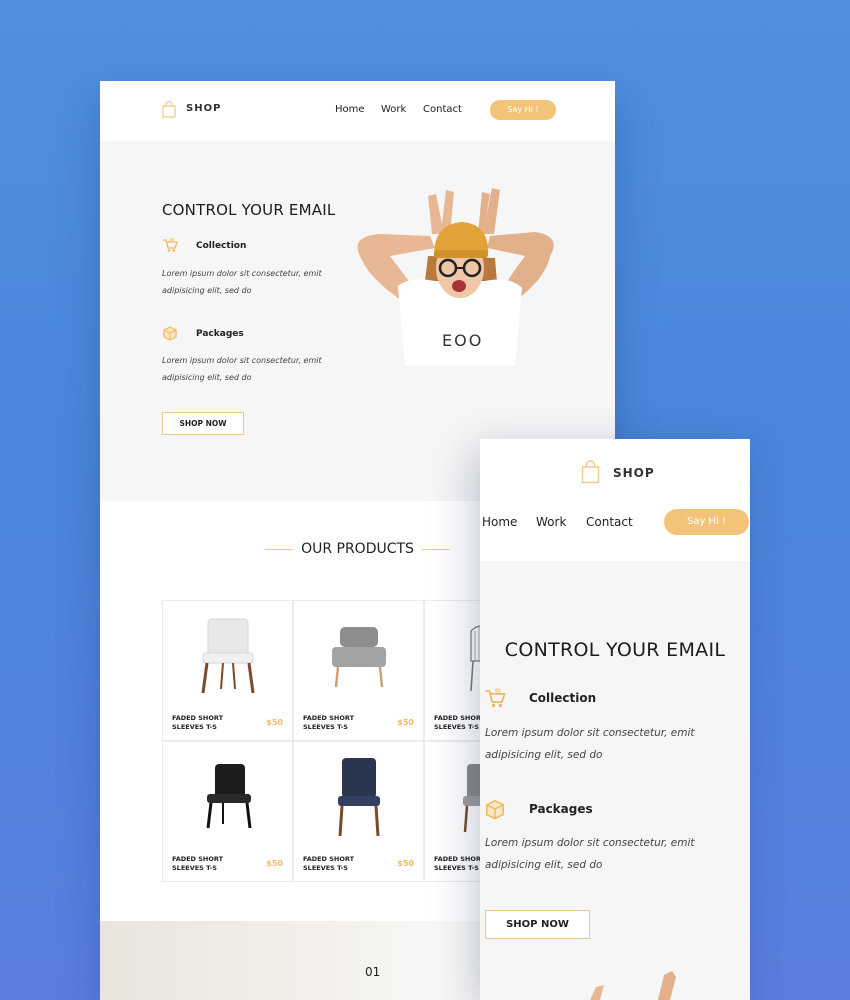  I want to click on desktop-header: SHOP Home Work Contact Say Hi !, so click(357, 111).